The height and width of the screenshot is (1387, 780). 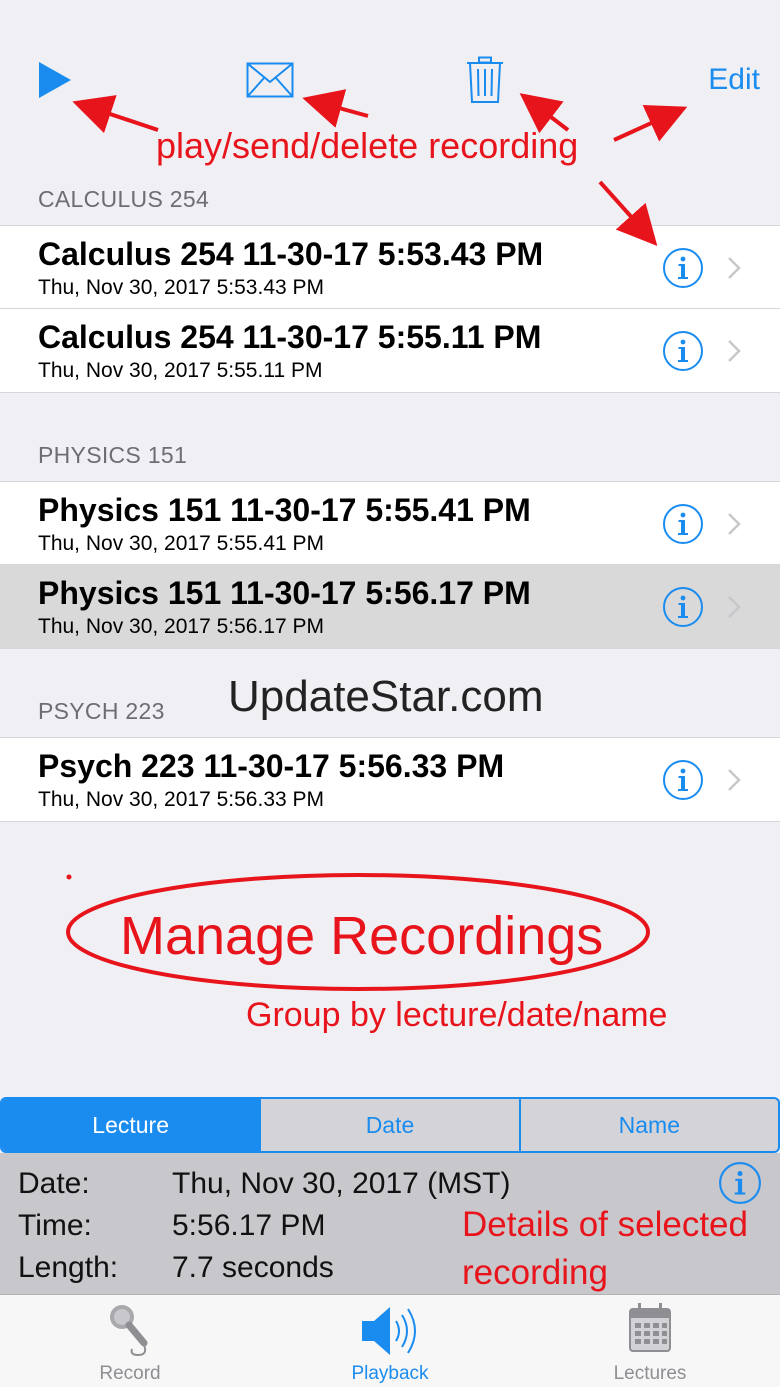 I want to click on group-by-segmented-control: Lecture Date Name, so click(x=390, y=1125).